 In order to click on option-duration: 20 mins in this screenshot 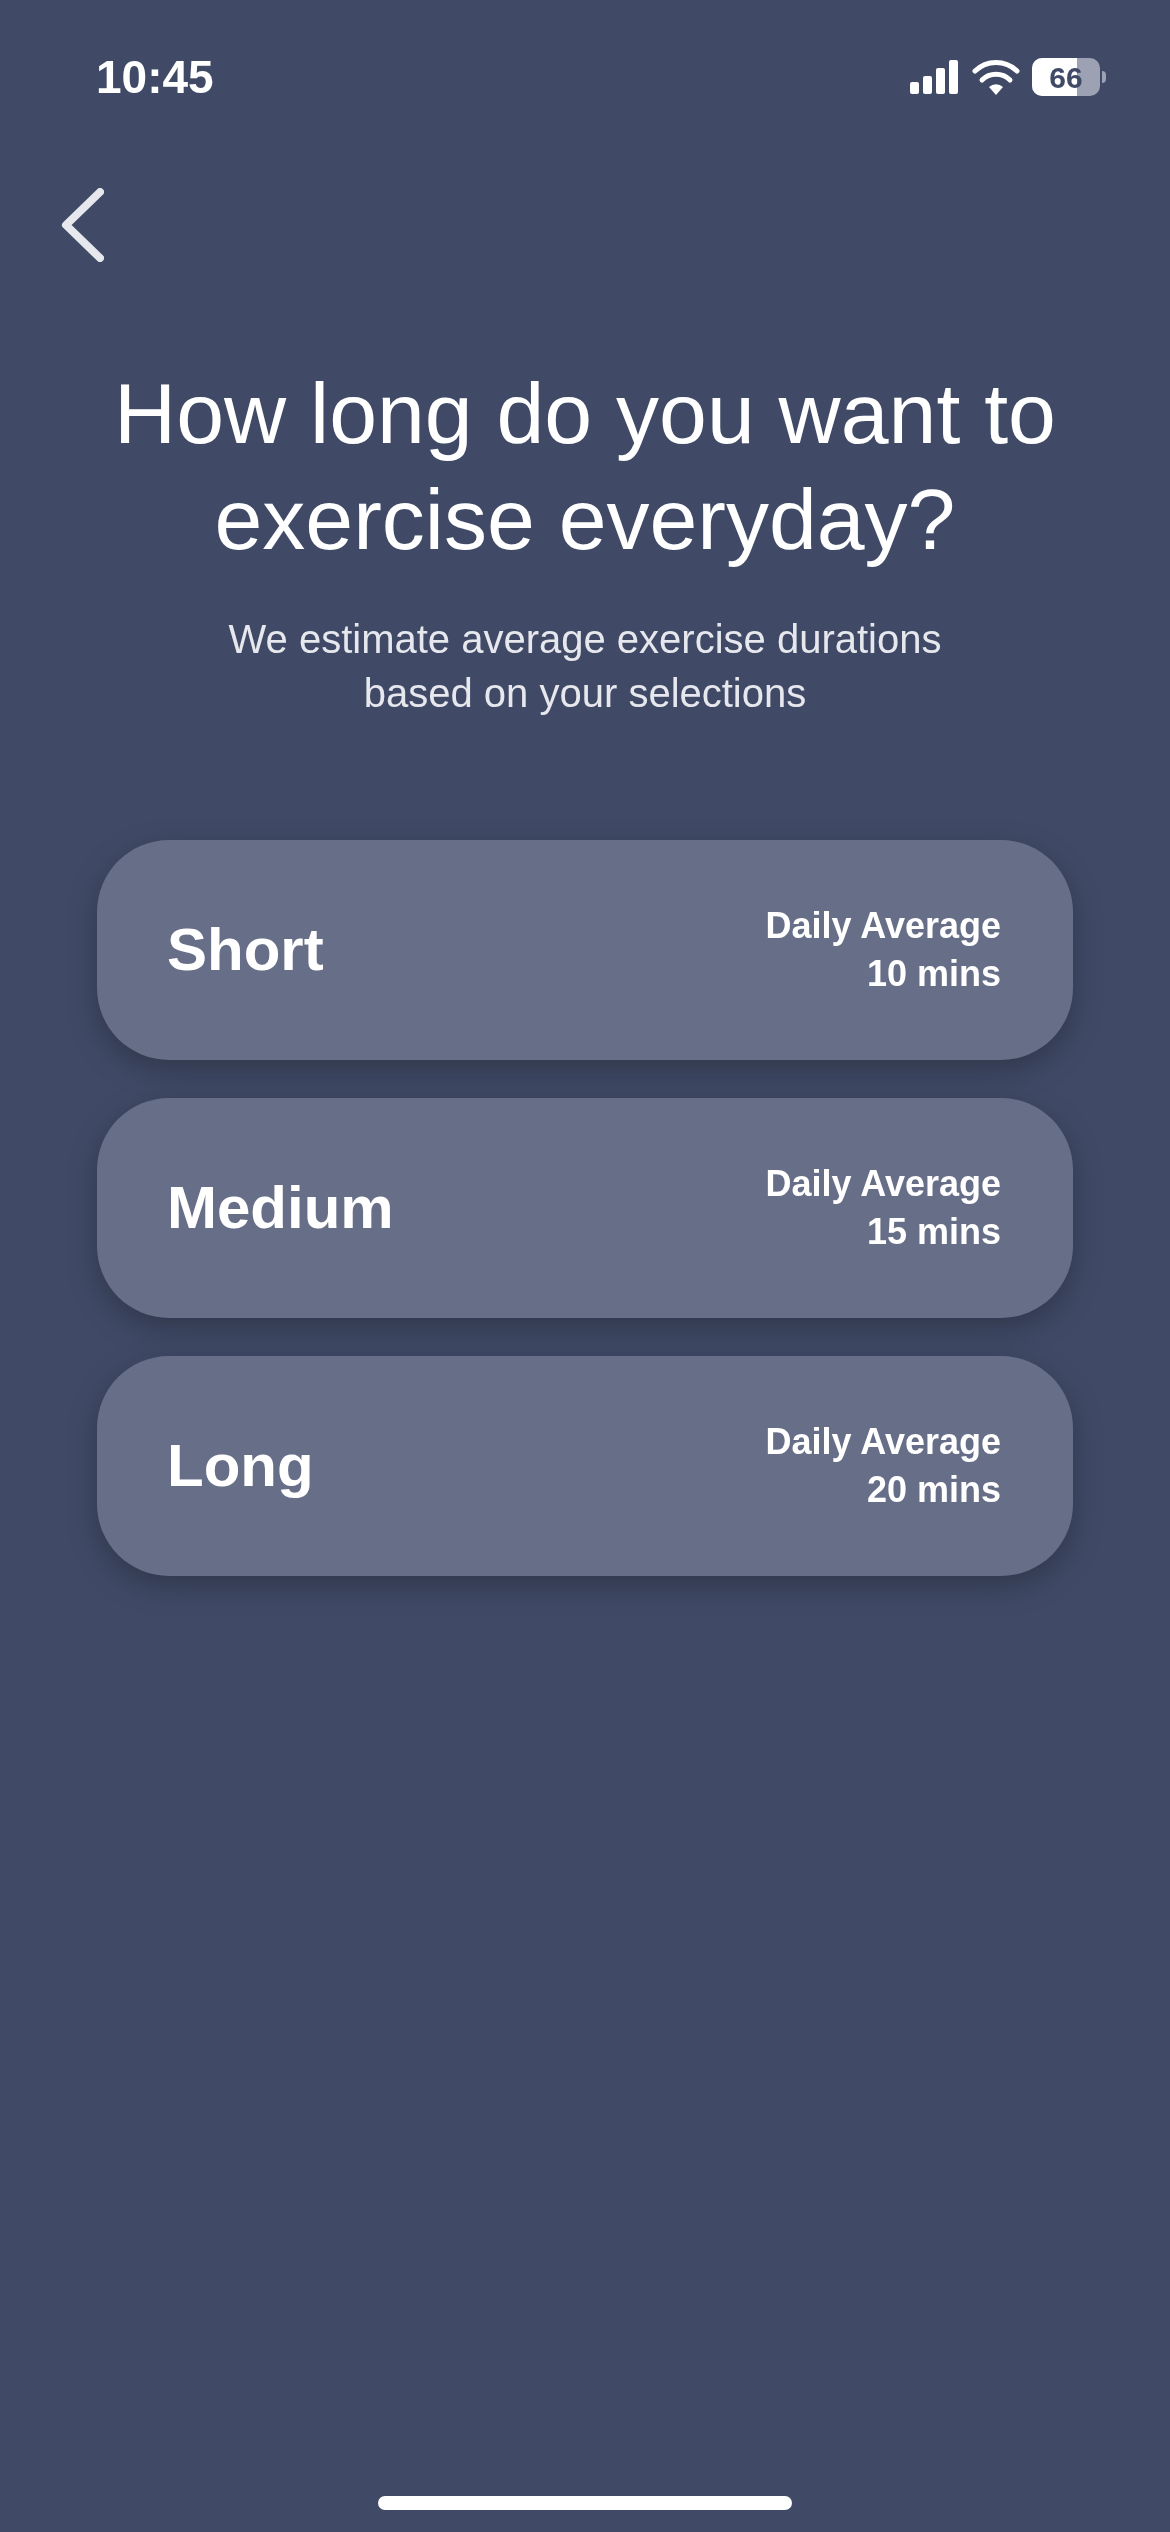, I will do `click(933, 1490)`.